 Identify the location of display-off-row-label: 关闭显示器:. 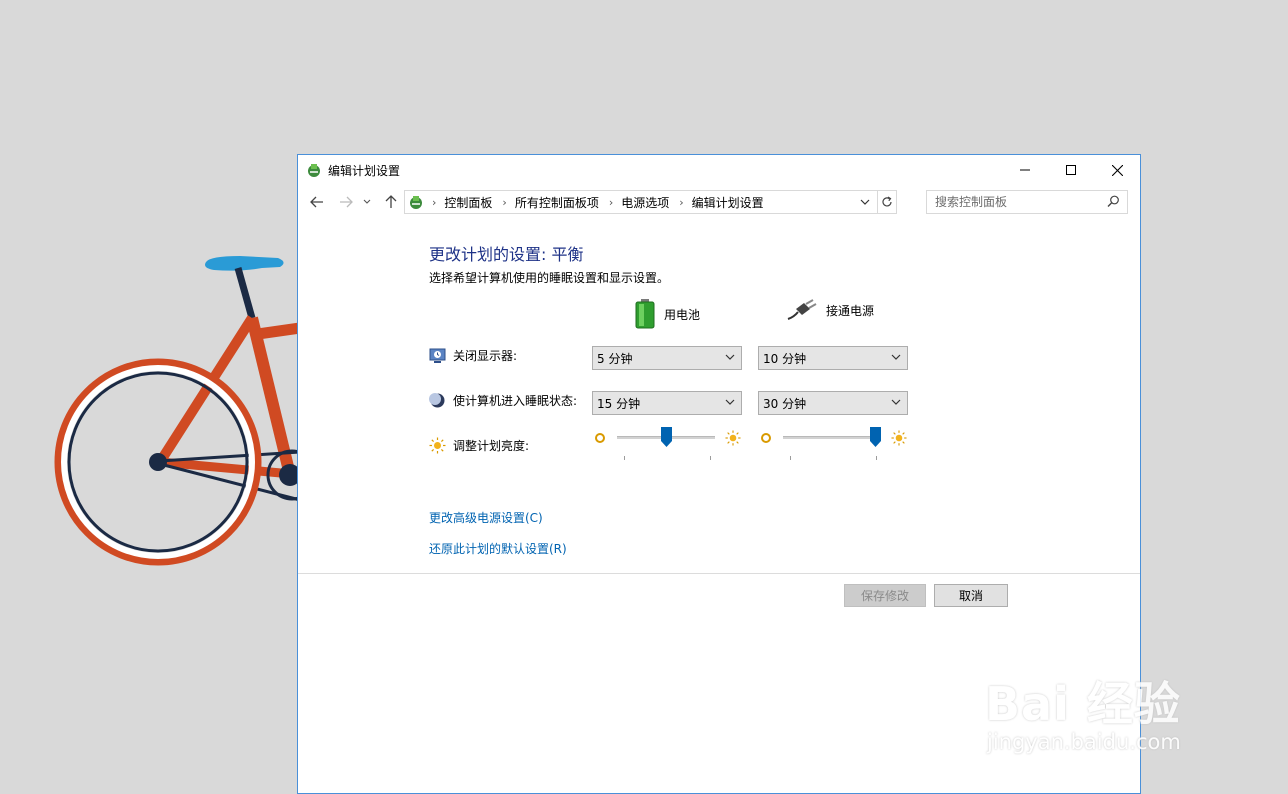
(473, 355).